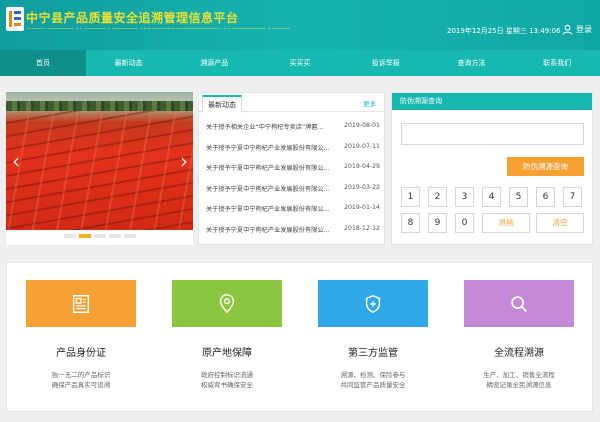 This screenshot has width=600, height=422. I want to click on feature-desc-line: 生产、加工、销售全流程, so click(519, 375).